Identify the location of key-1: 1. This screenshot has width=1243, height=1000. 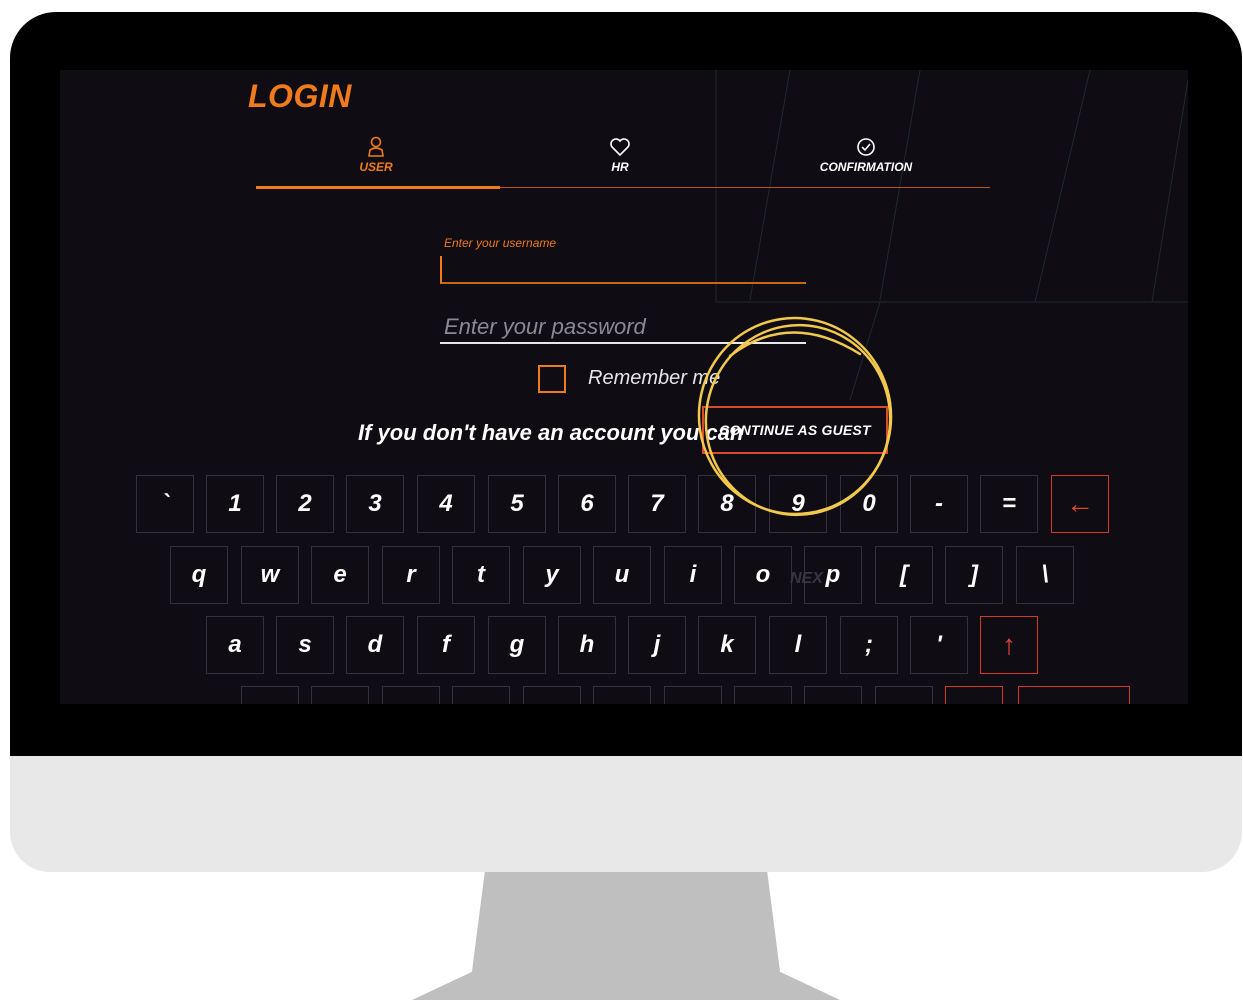
(235, 504).